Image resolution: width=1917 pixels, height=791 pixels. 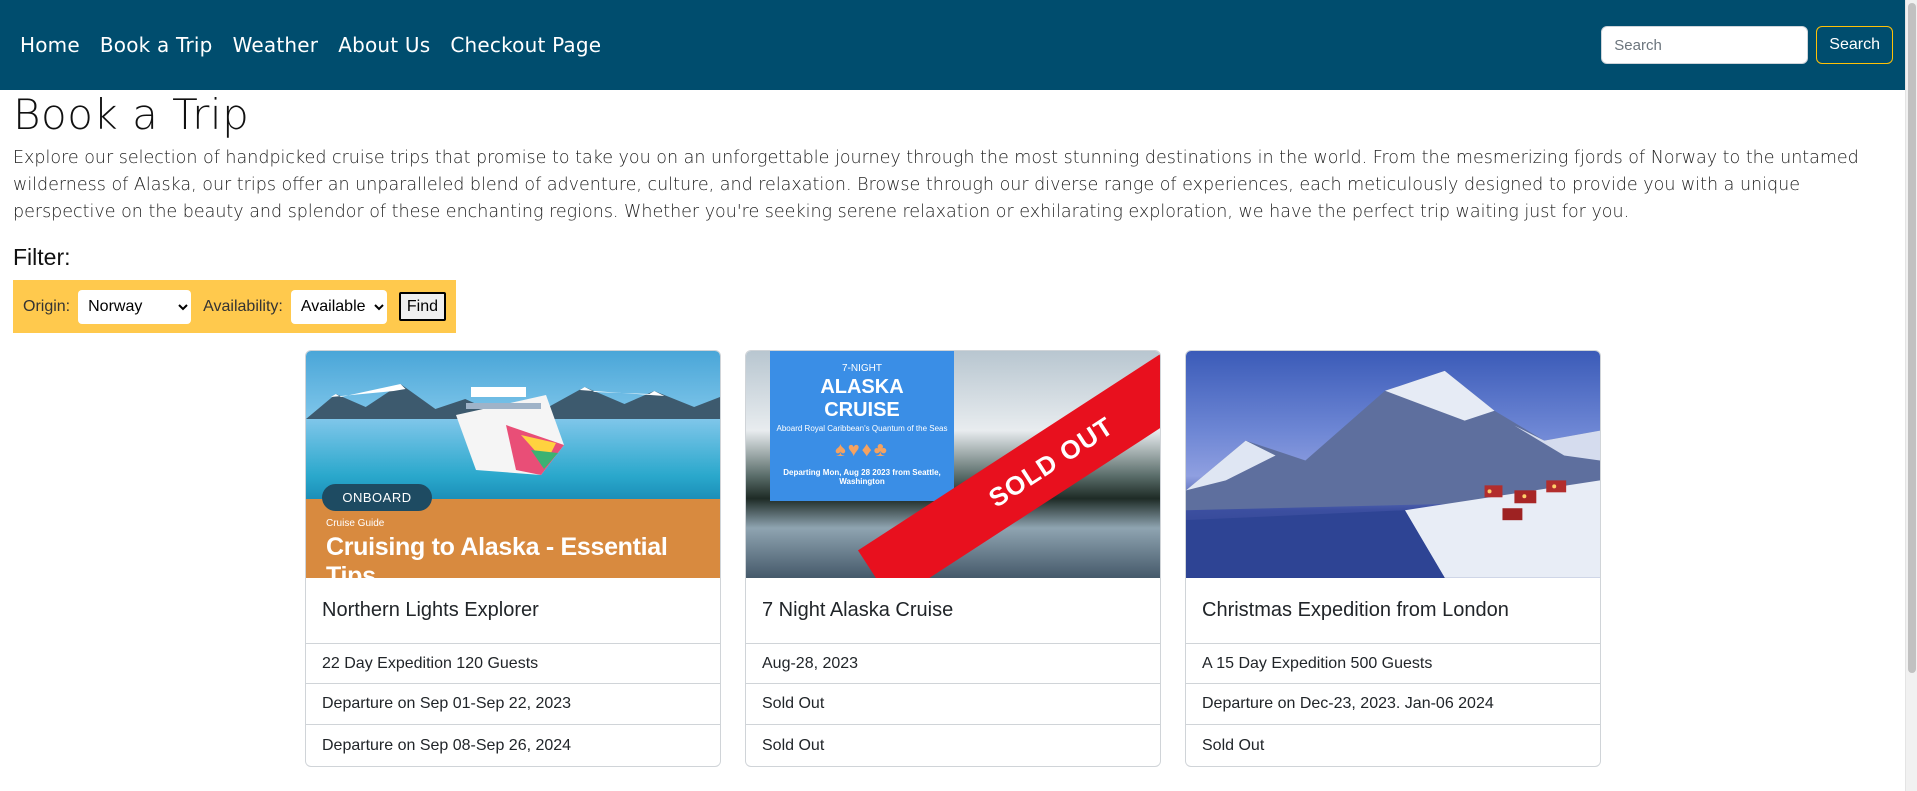 I want to click on card-detail-row: Departure on Sep 01-Sep 22, 2023, so click(x=513, y=705).